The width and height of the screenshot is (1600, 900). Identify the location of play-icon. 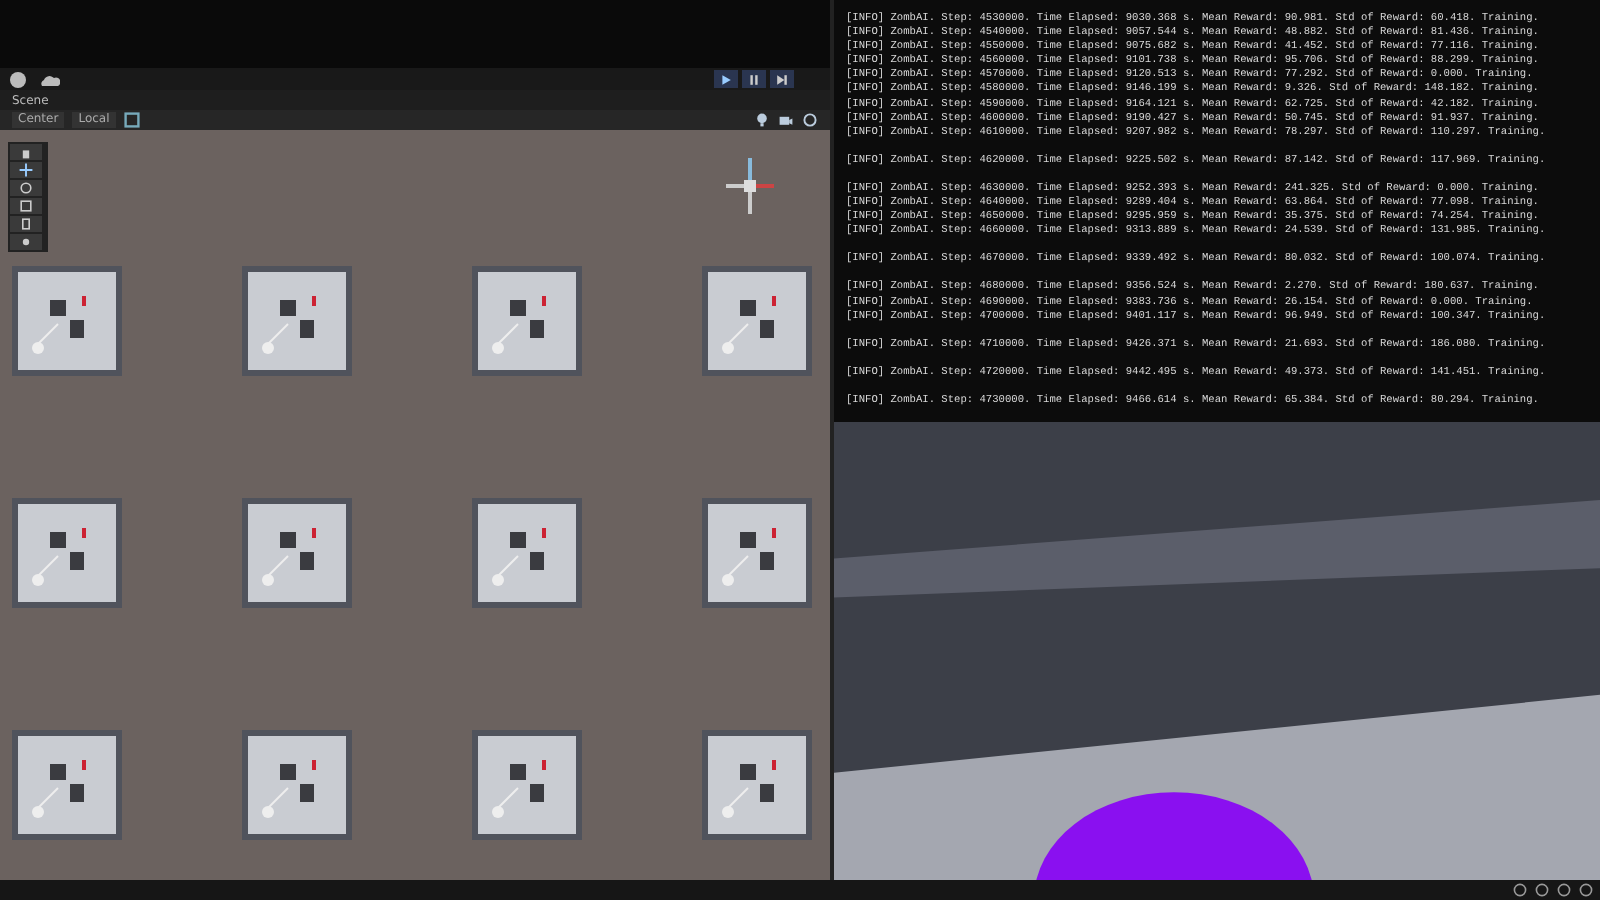
(726, 79).